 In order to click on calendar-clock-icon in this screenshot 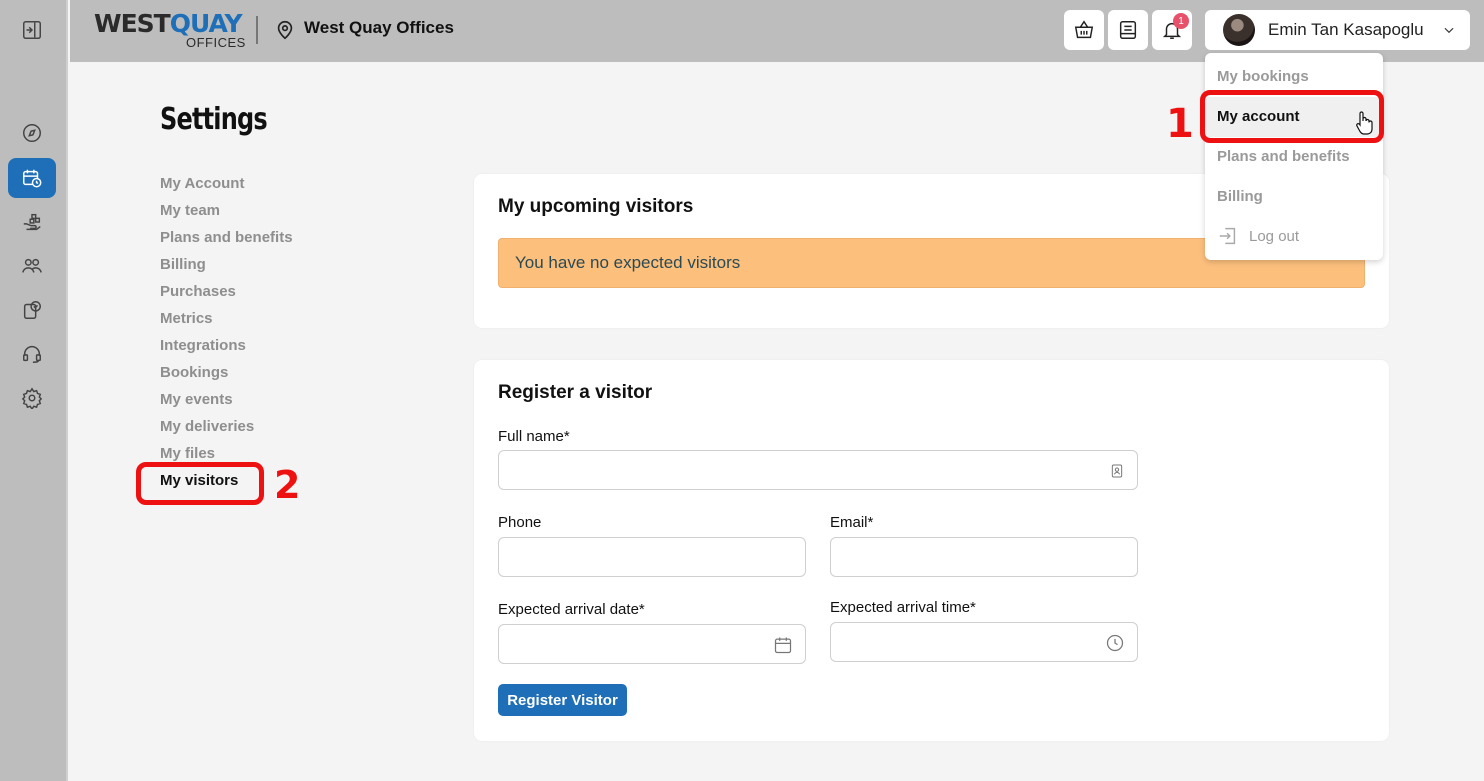, I will do `click(32, 178)`.